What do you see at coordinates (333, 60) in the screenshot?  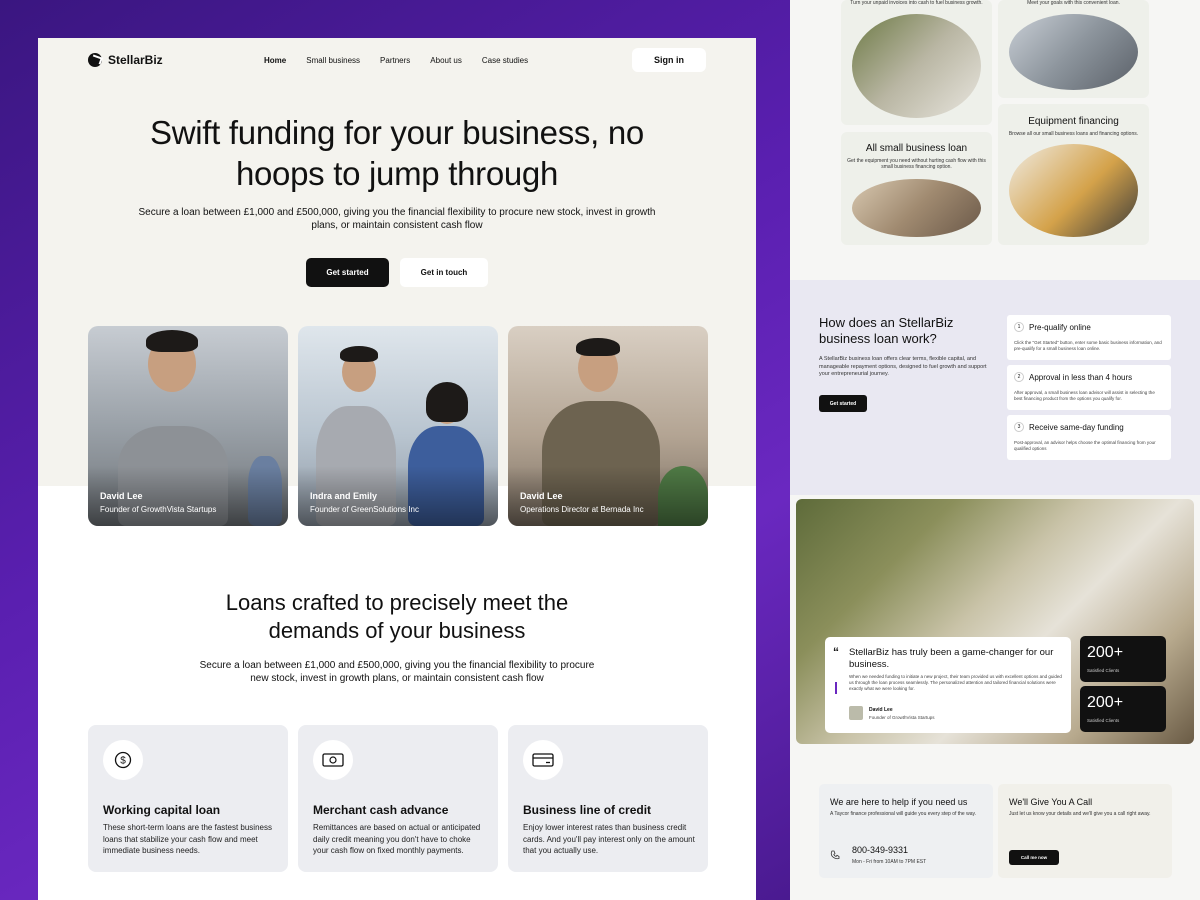 I see `nav-small-business: Small business` at bounding box center [333, 60].